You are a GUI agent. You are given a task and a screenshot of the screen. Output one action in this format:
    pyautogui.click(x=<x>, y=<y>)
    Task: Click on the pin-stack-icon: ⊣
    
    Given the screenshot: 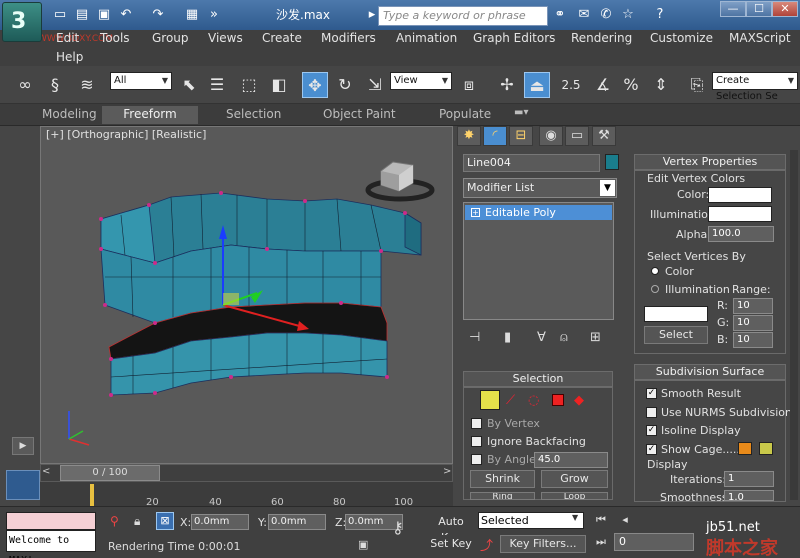 What is the action you would take?
    pyautogui.click(x=474, y=337)
    